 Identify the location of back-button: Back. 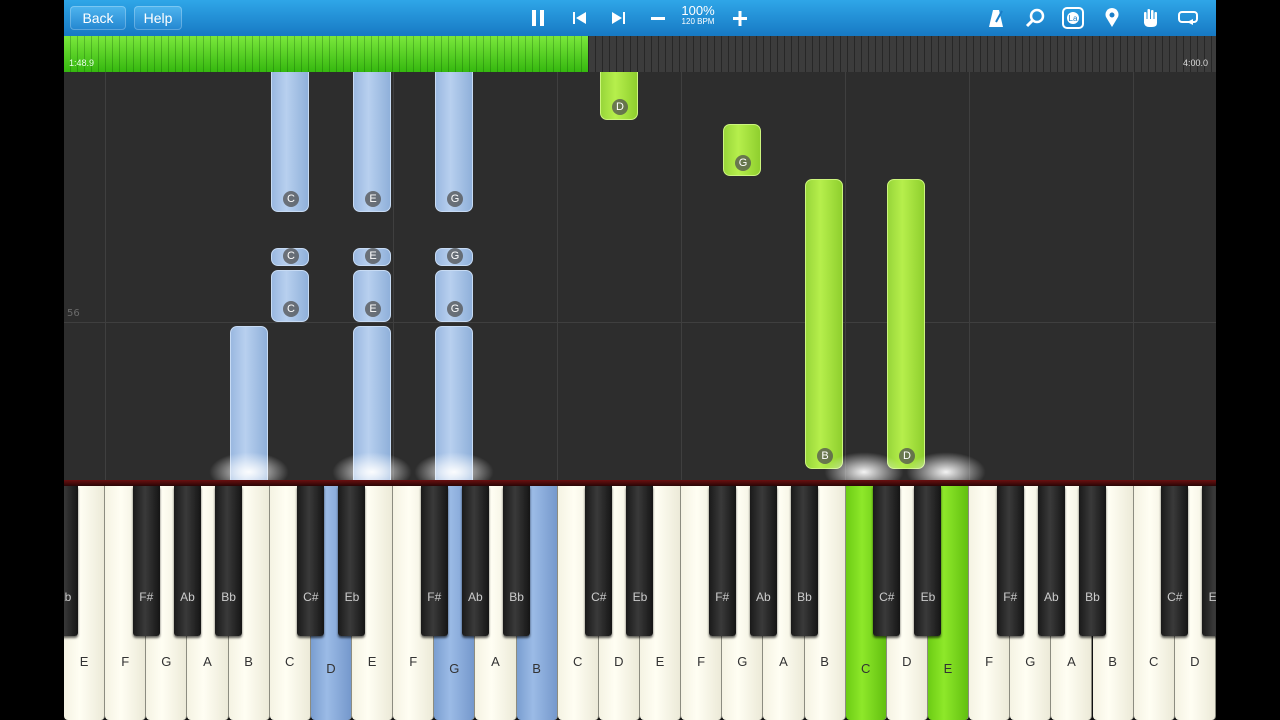
(98, 18).